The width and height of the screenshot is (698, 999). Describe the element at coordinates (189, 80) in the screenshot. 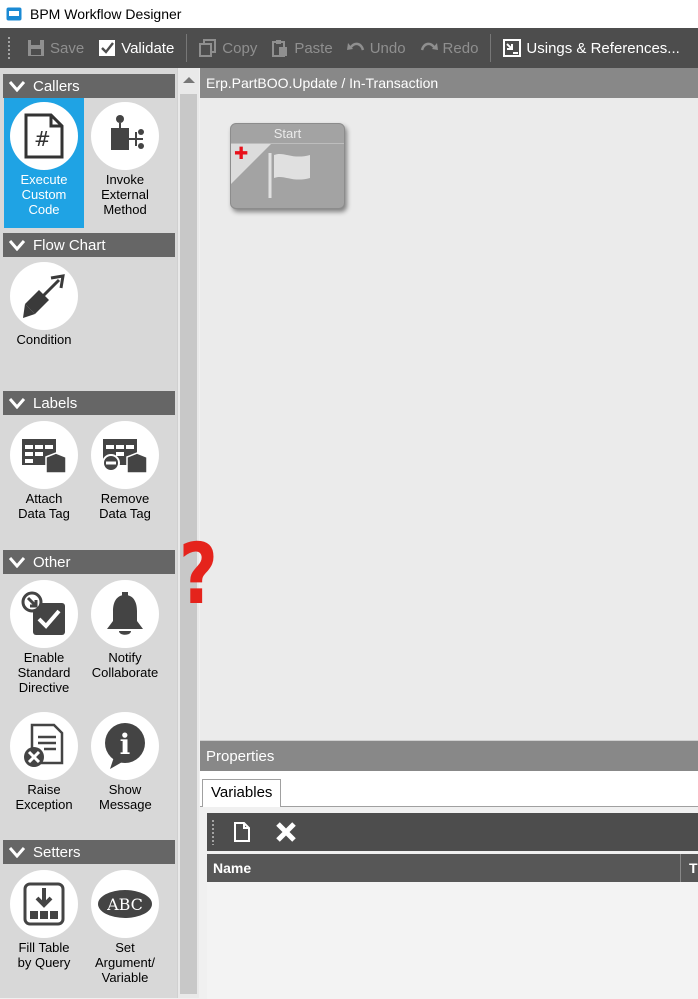

I see `scroll-up-arrow-icon` at that location.